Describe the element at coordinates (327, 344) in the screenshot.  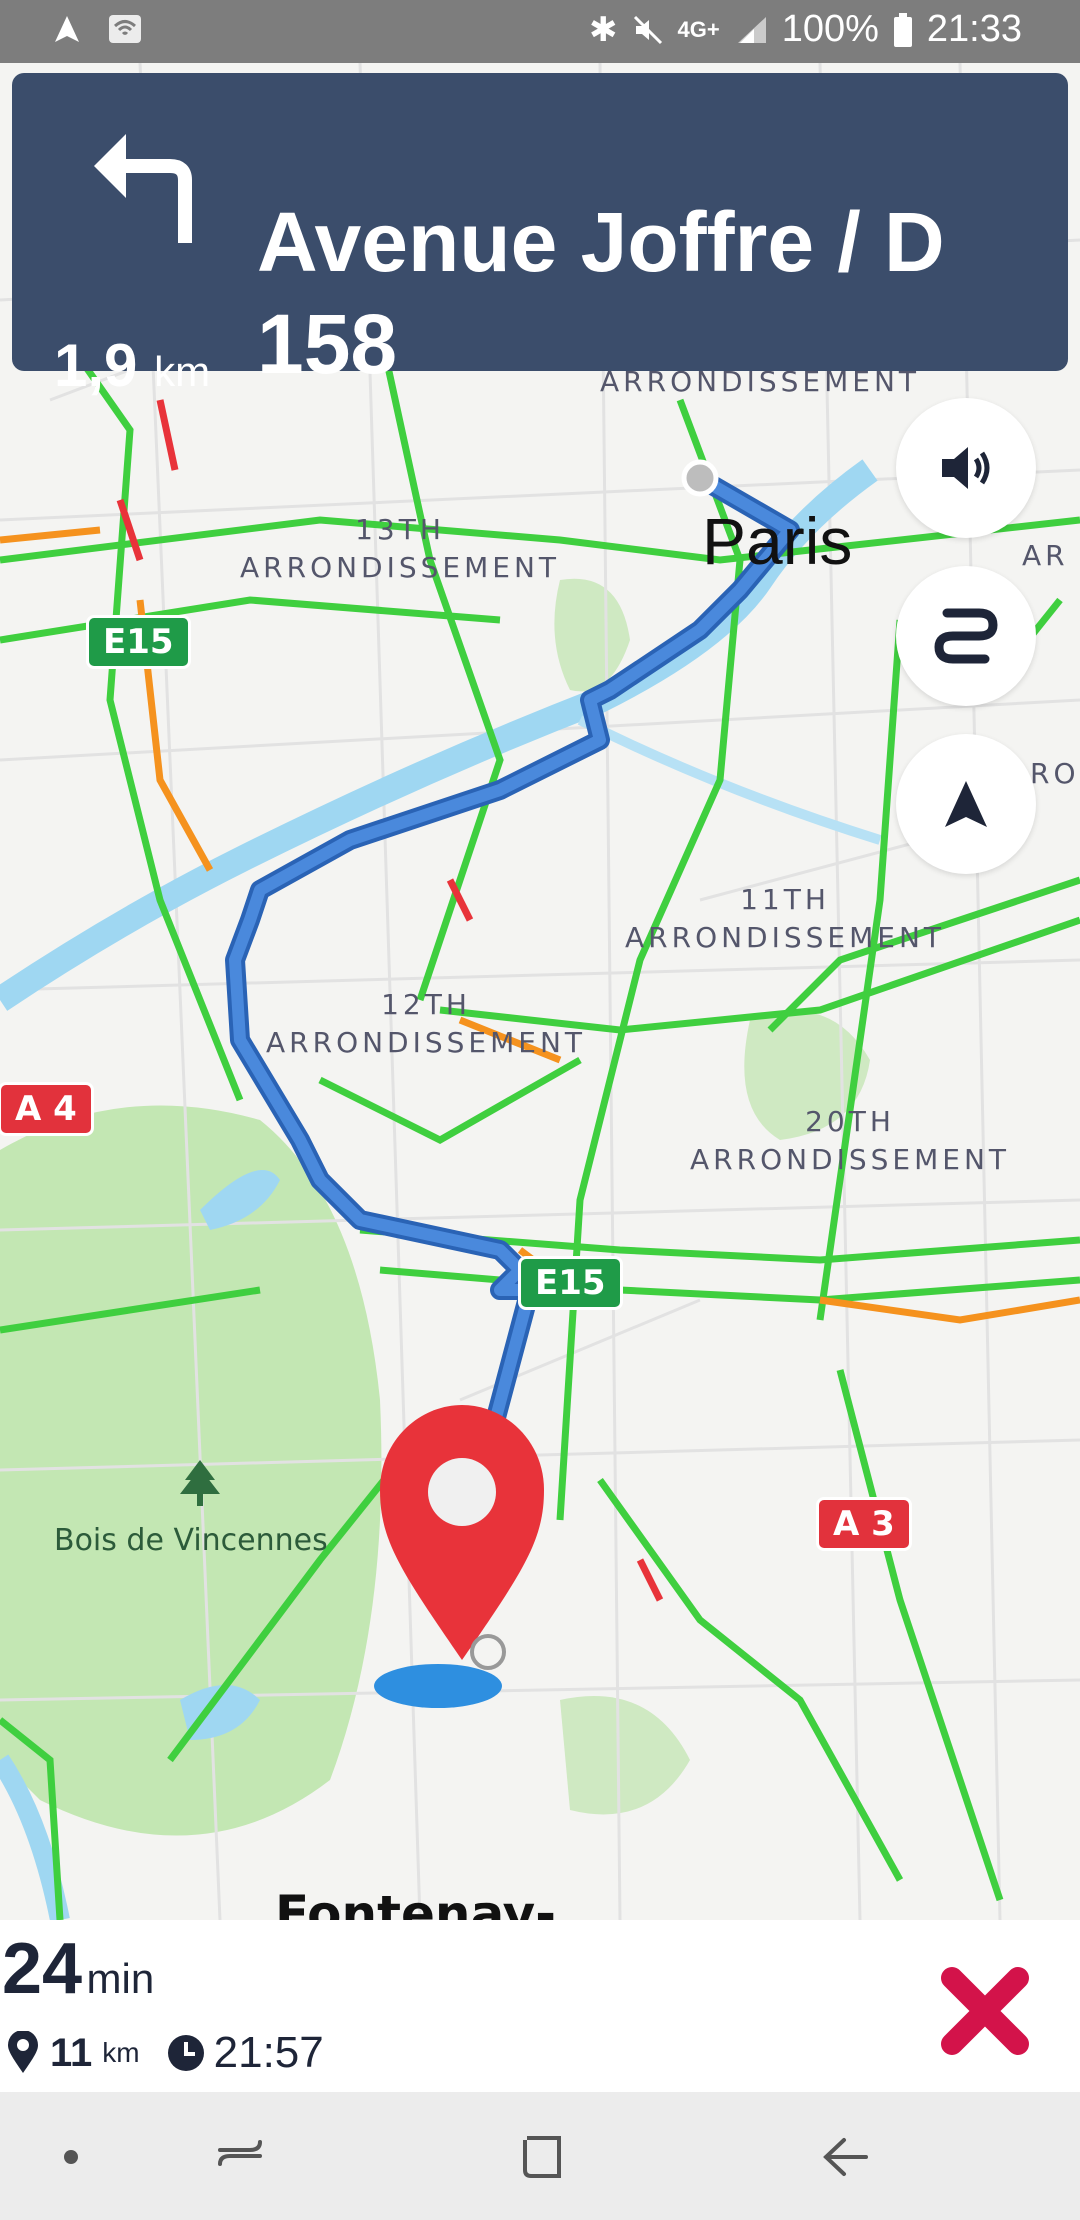
I see `street-name-line2: 158` at that location.